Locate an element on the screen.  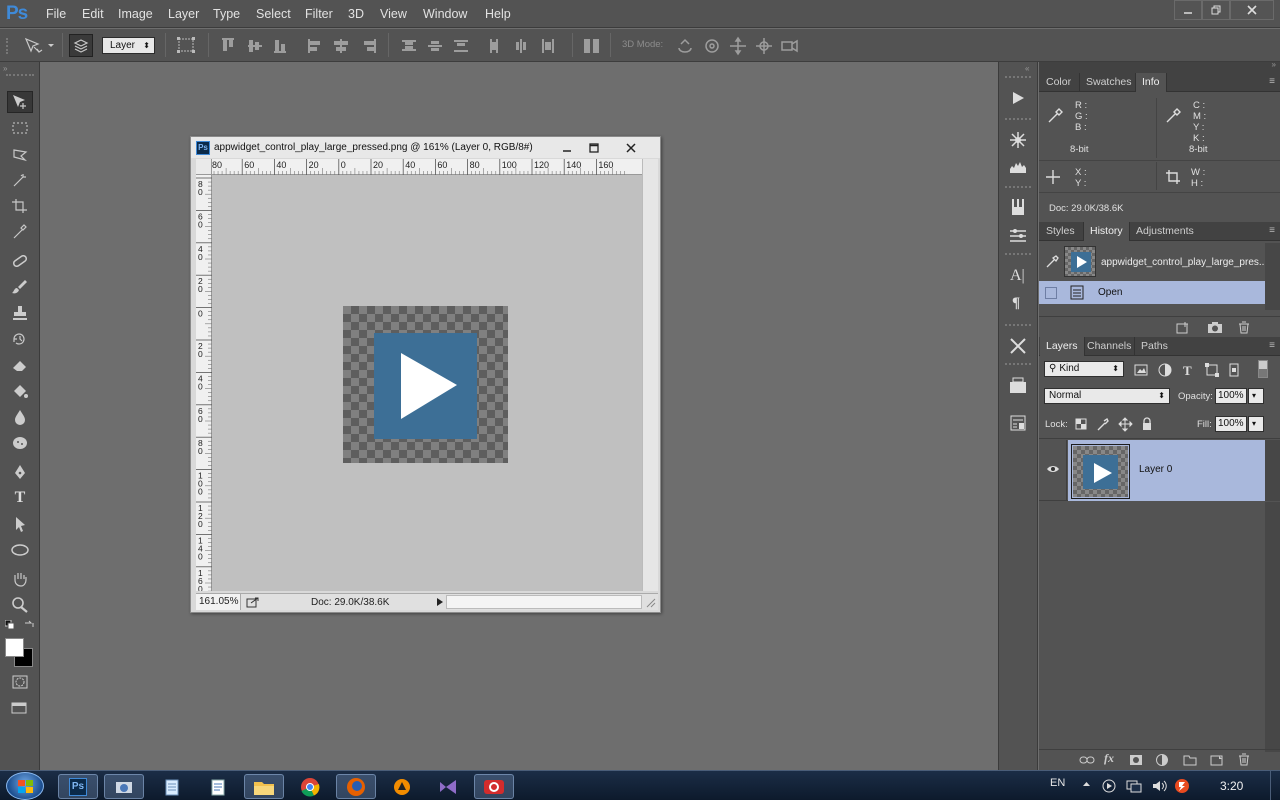
tray-network-icon is located at coordinates (1134, 786).